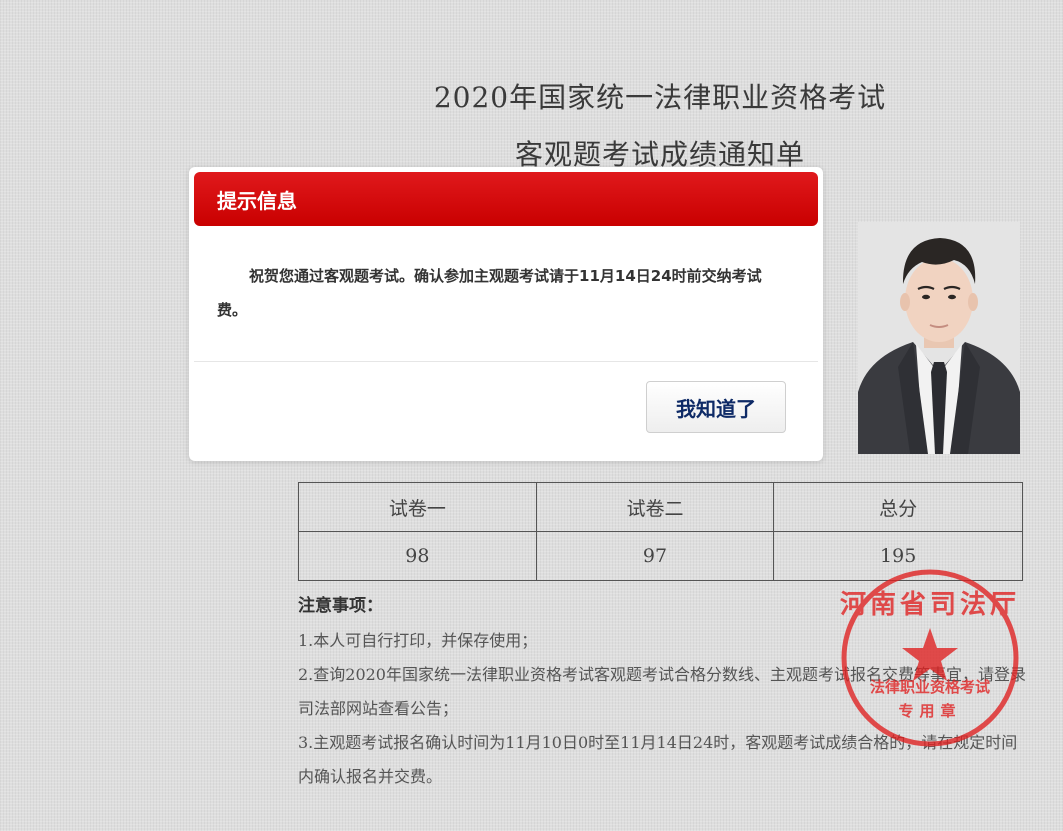 This screenshot has width=1063, height=831. Describe the element at coordinates (506, 361) in the screenshot. I see `dialog-divider` at that location.